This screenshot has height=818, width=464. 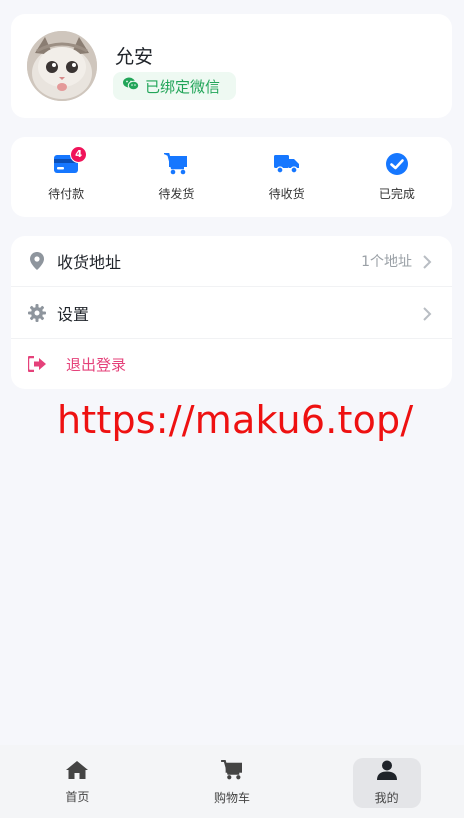 I want to click on active-tab-highlight: 我的, so click(x=386, y=782).